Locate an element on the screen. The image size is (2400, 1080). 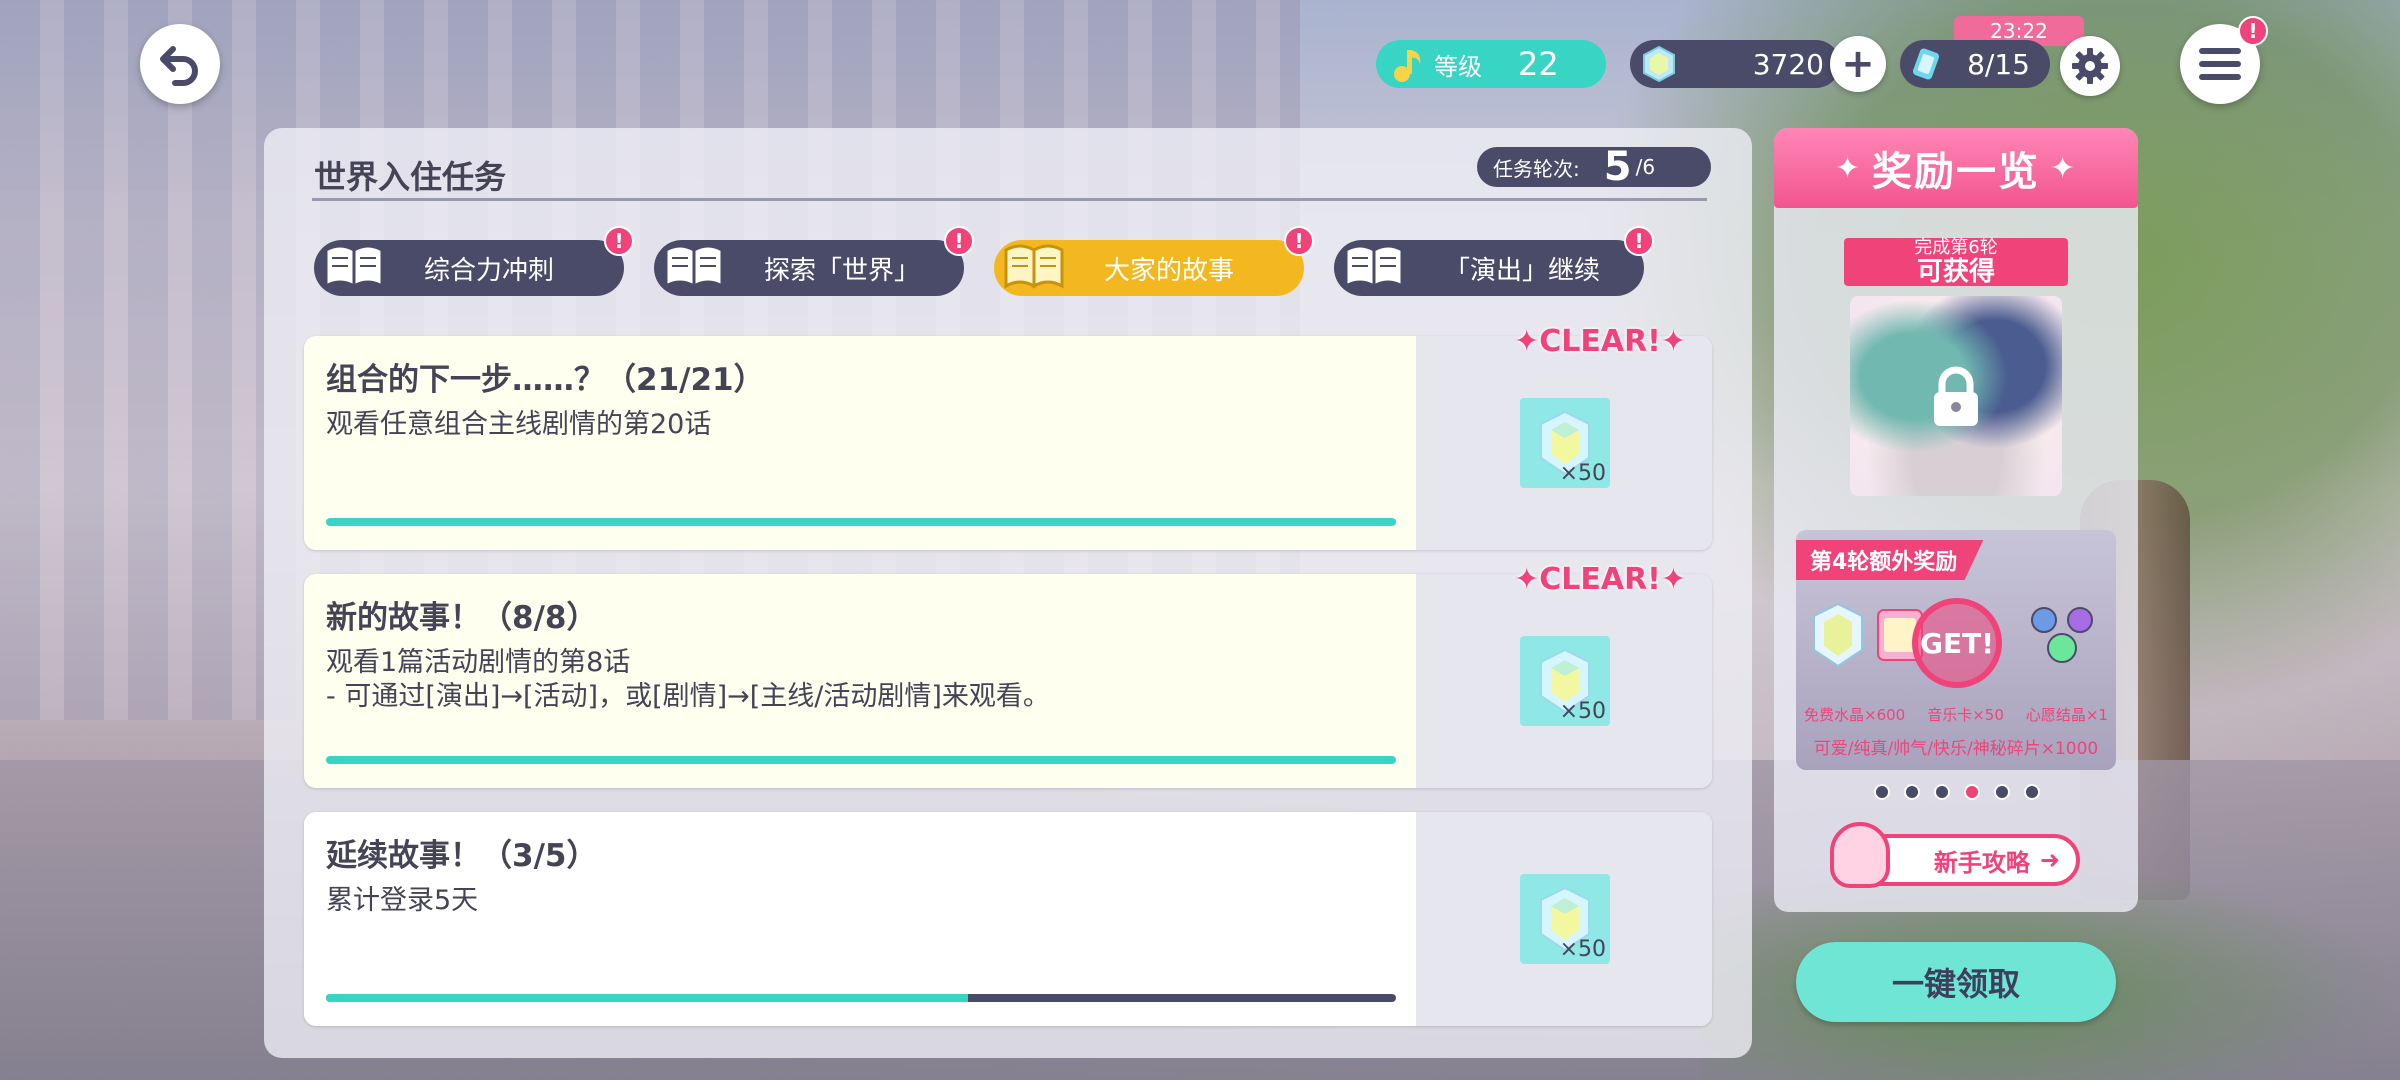
tab-everyones-story: 大家的故事 ! is located at coordinates (1154, 261).